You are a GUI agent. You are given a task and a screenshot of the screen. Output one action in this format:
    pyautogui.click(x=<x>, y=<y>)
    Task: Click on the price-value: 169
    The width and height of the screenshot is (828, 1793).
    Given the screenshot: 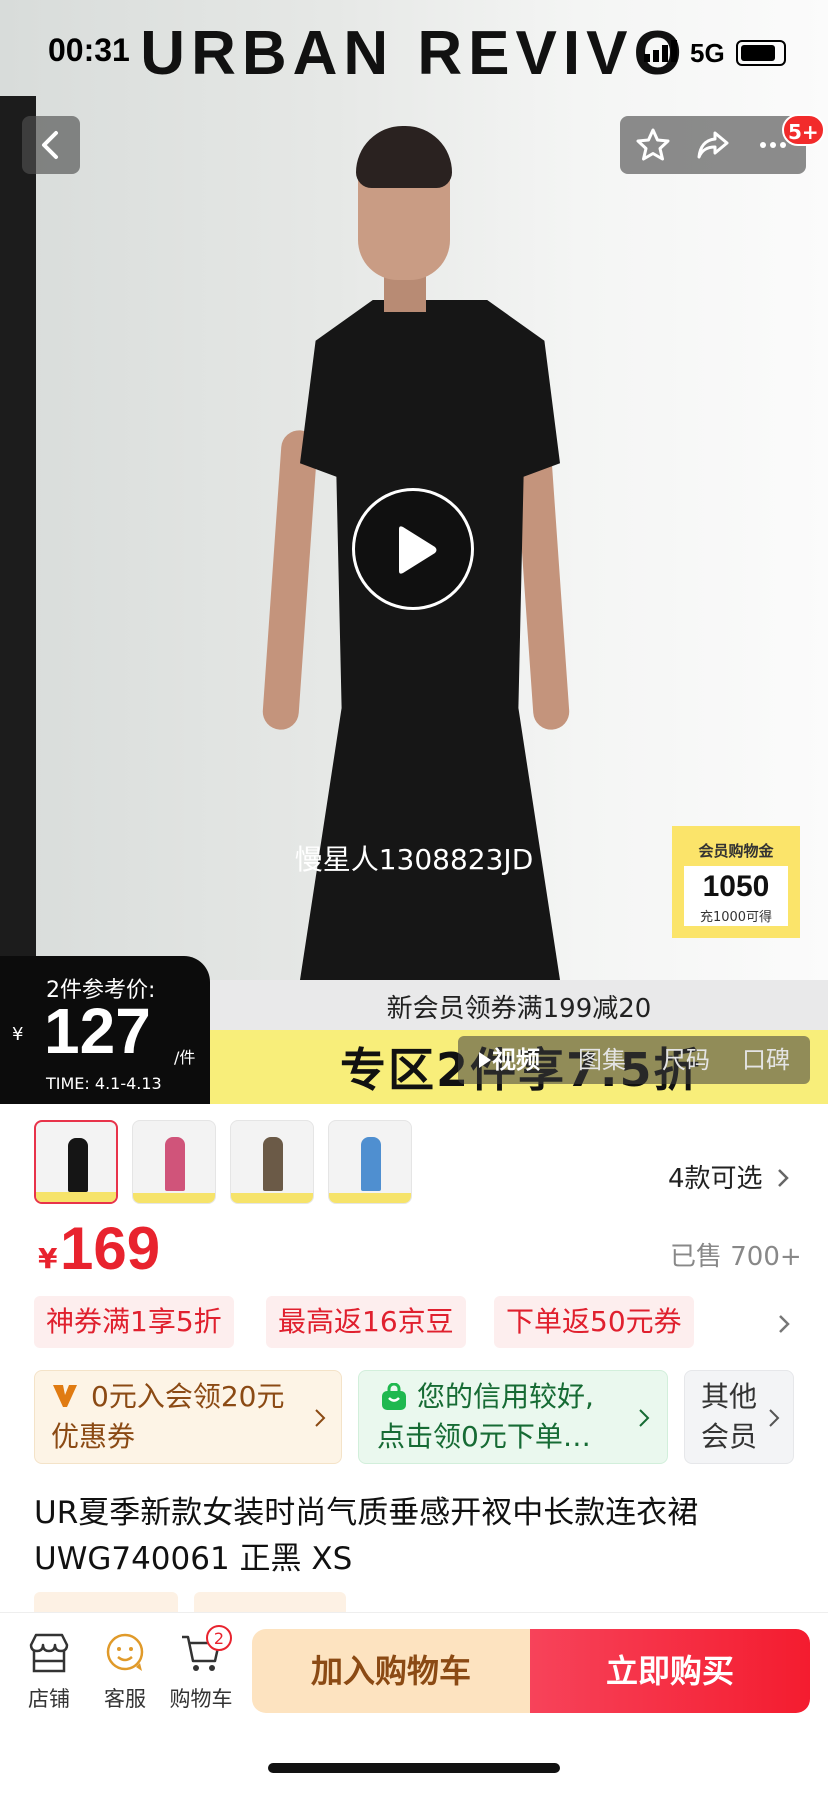 What is the action you would take?
    pyautogui.click(x=110, y=1248)
    